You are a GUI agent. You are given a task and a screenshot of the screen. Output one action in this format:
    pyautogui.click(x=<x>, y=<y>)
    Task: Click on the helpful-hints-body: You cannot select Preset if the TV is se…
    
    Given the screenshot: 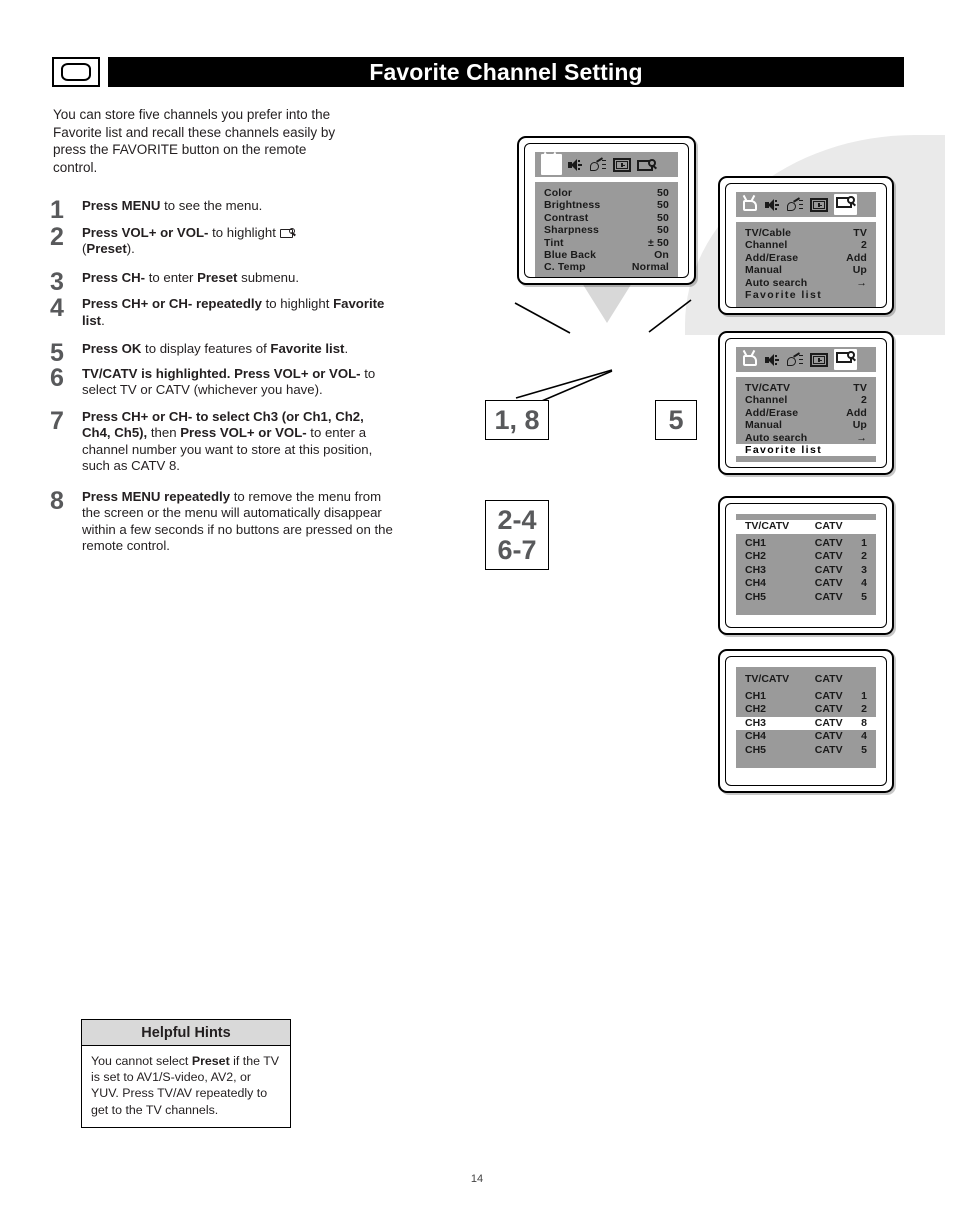 What is the action you would take?
    pyautogui.click(x=186, y=1086)
    